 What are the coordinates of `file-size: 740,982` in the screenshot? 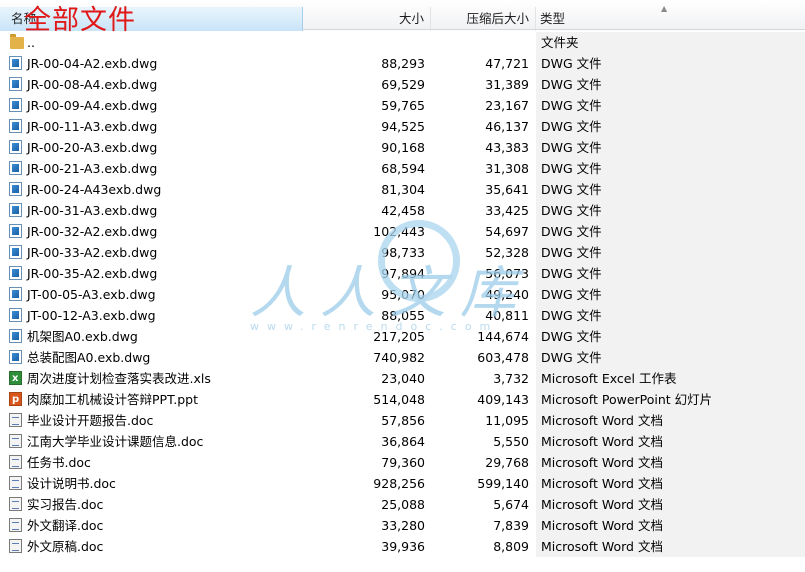 It's located at (399, 357).